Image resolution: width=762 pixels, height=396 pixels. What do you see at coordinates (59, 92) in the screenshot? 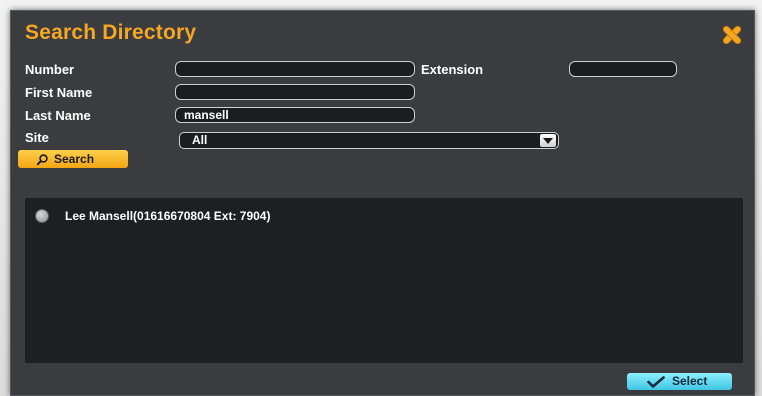
I see `first-name-label: First Name` at bounding box center [59, 92].